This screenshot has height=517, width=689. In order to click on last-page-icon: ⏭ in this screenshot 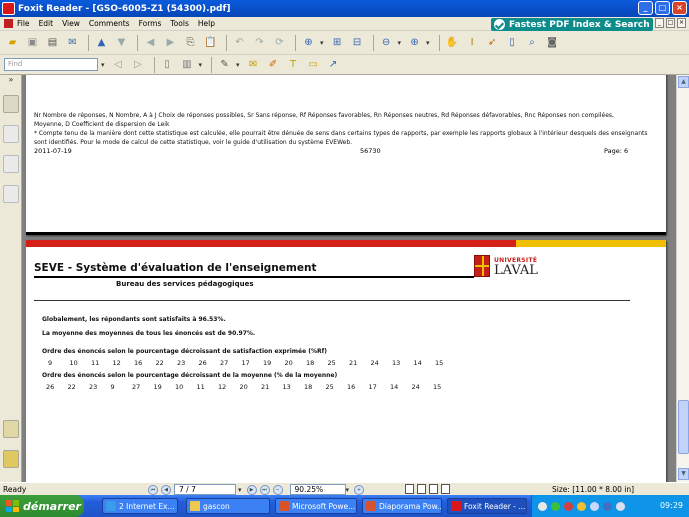, I will do `click(264, 489)`.